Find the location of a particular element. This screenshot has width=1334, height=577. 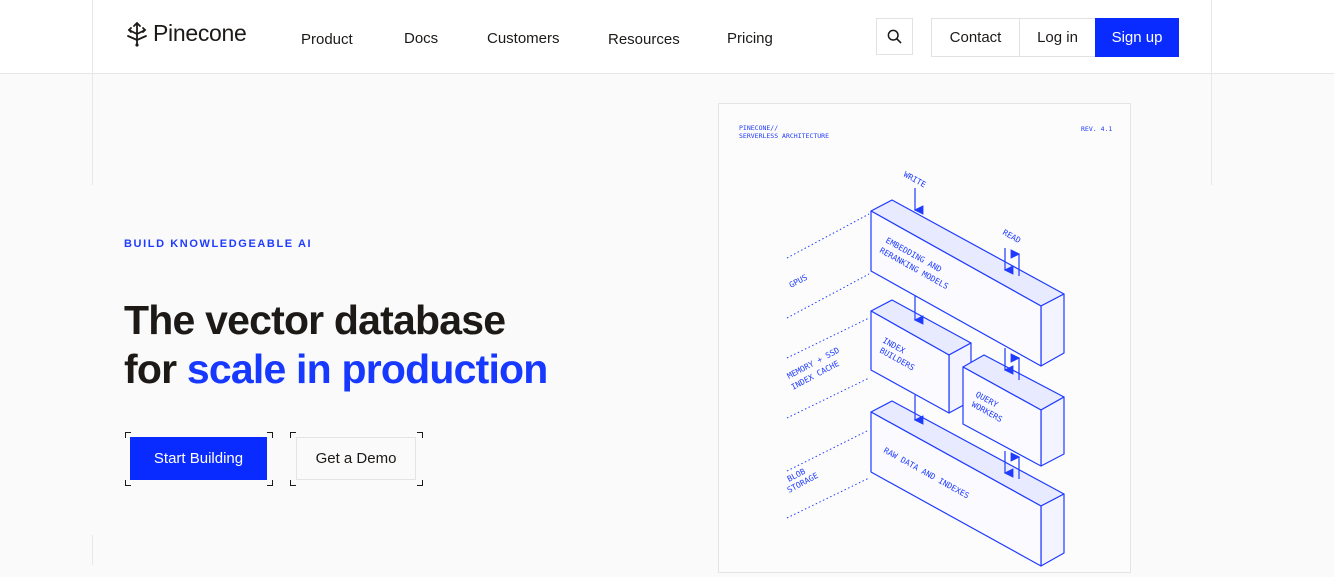

search-button is located at coordinates (894, 36).